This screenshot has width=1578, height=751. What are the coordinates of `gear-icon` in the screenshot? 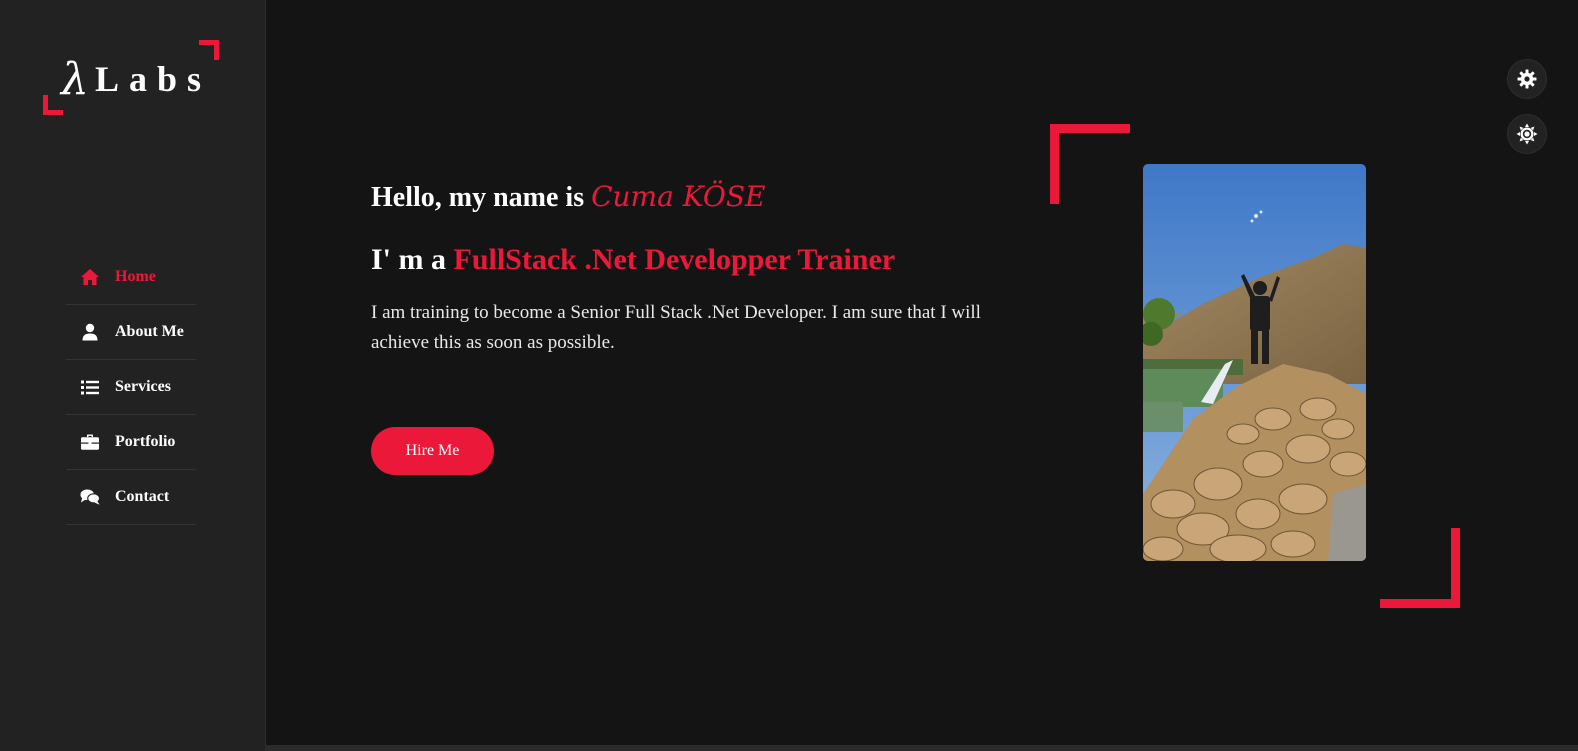 It's located at (1527, 79).